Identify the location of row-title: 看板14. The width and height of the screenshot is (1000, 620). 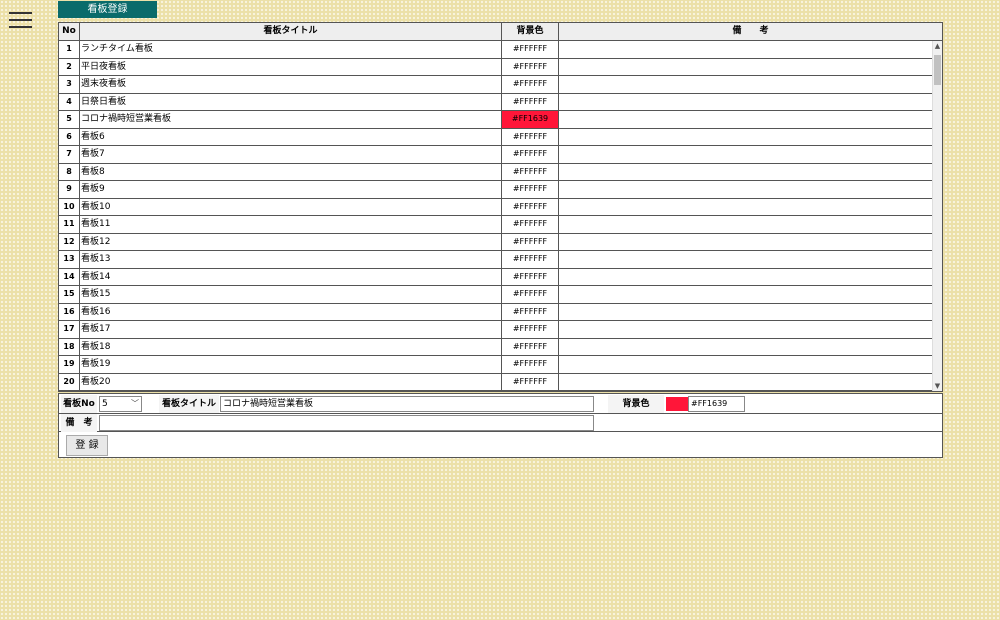
(291, 276).